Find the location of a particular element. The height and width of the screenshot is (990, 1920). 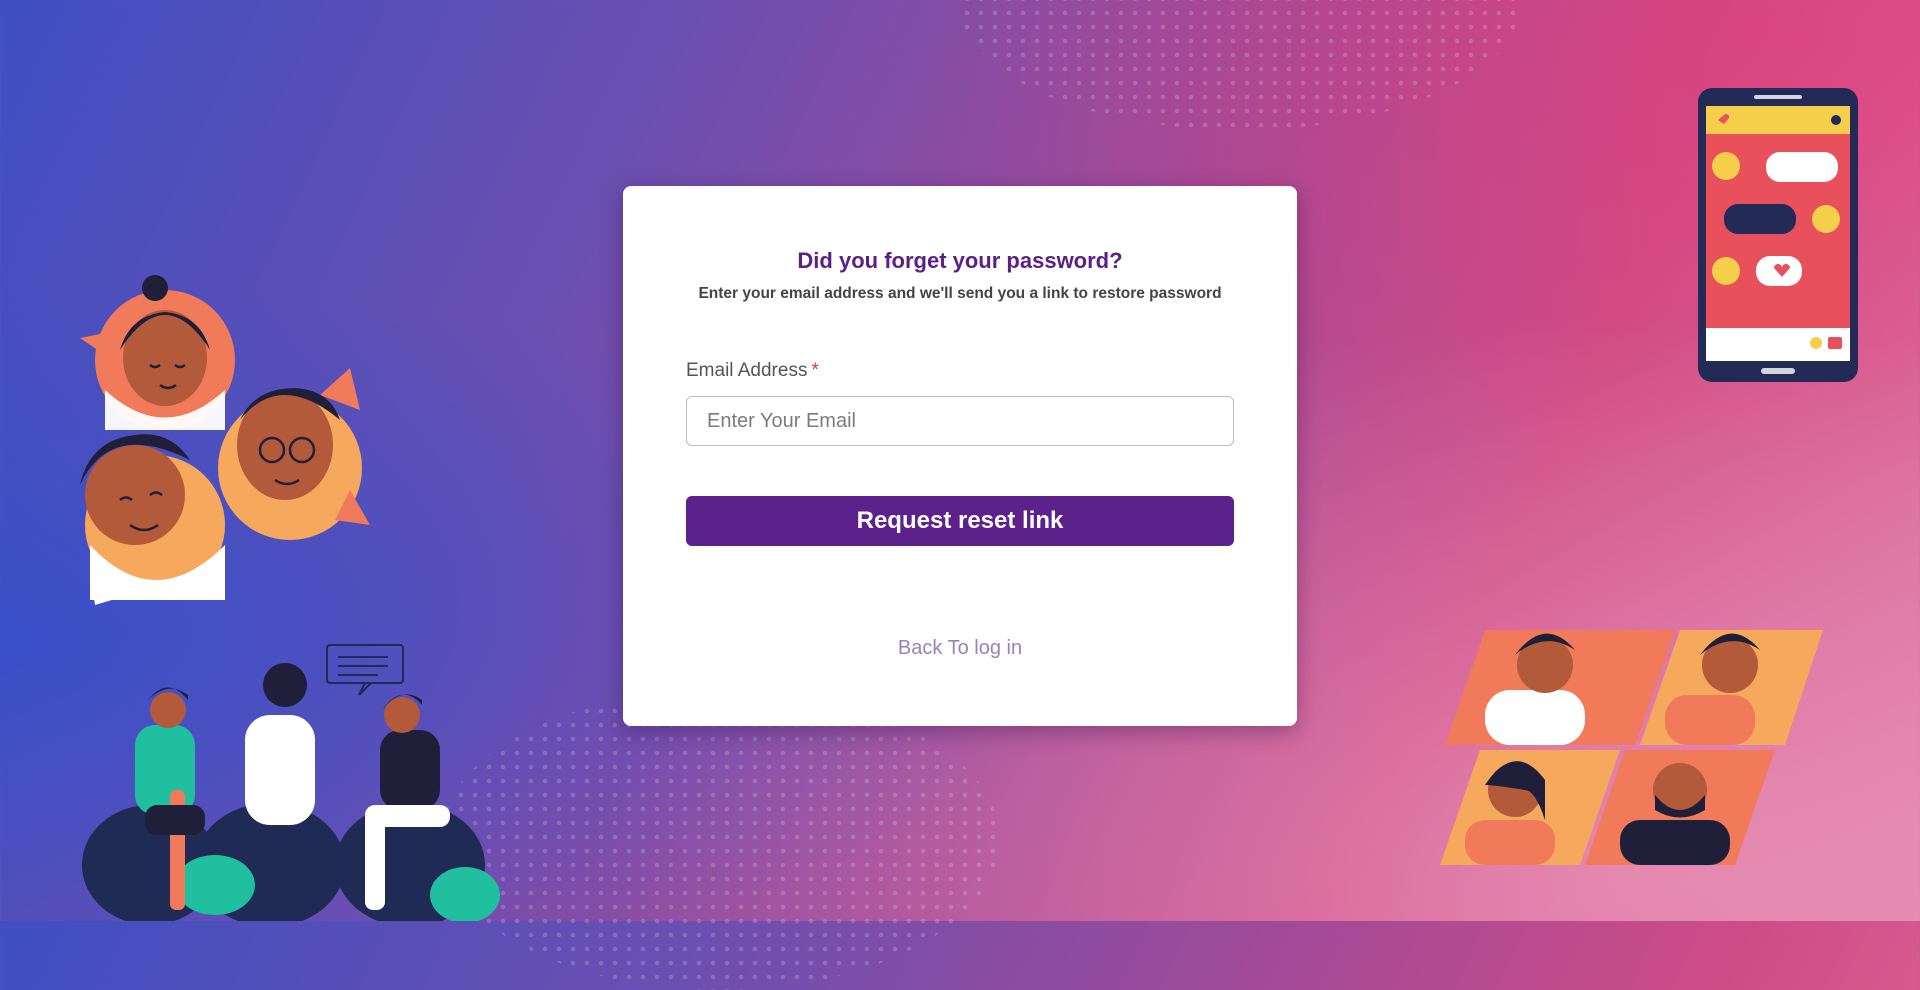

video-call-grid-illustration is located at coordinates (1631, 747).